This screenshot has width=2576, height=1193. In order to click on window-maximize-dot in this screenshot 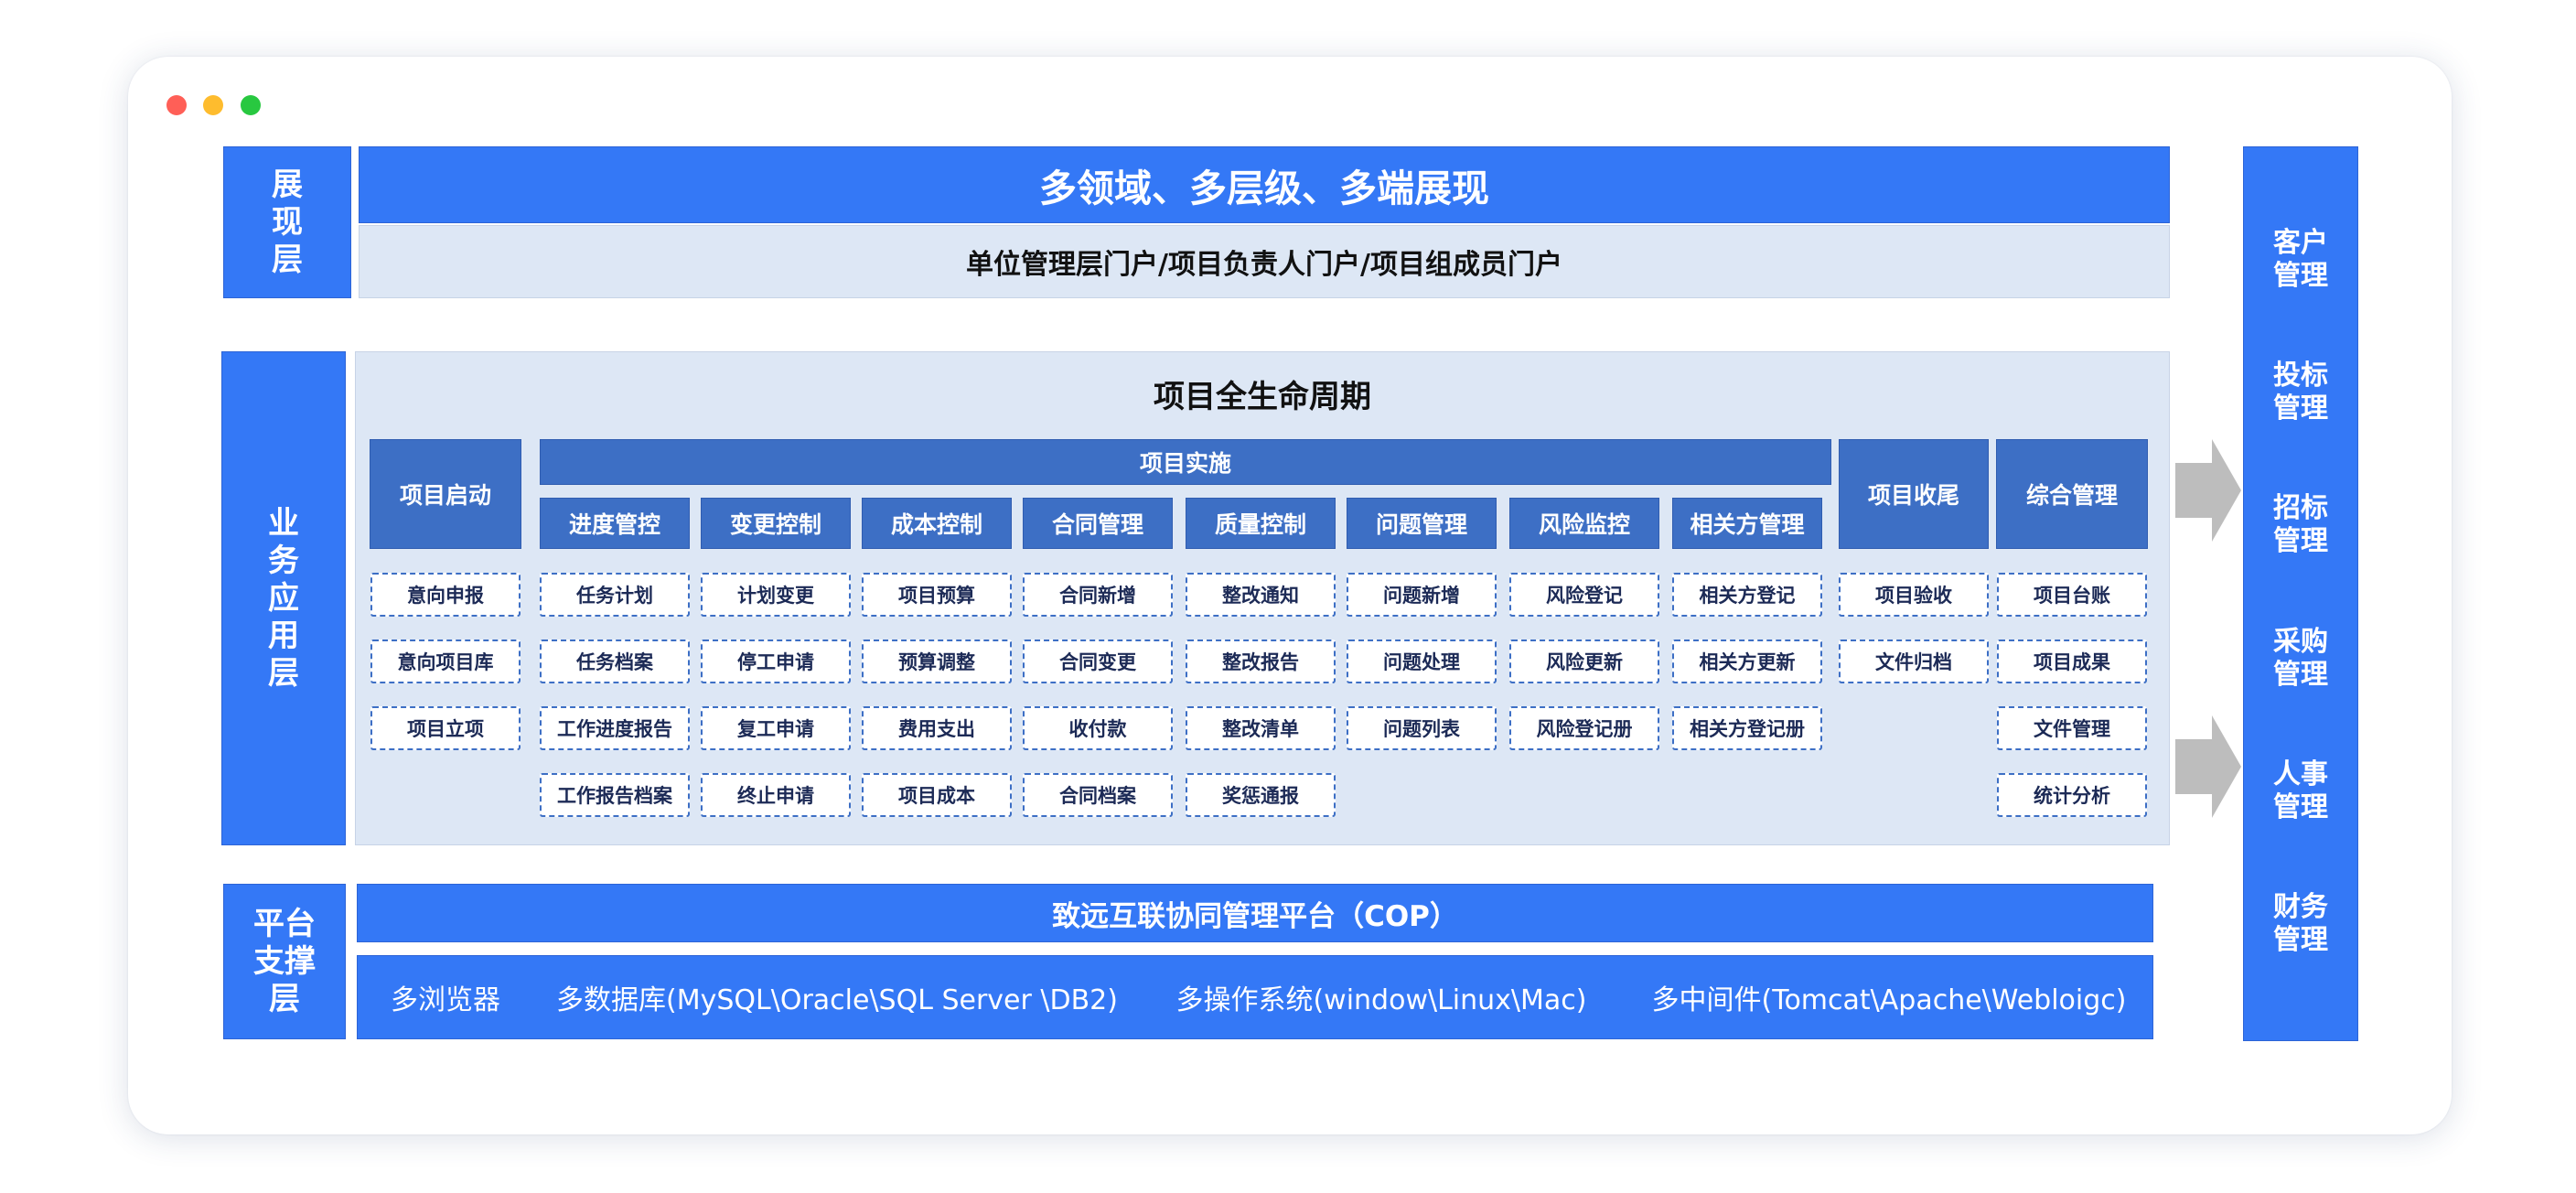, I will do `click(251, 105)`.